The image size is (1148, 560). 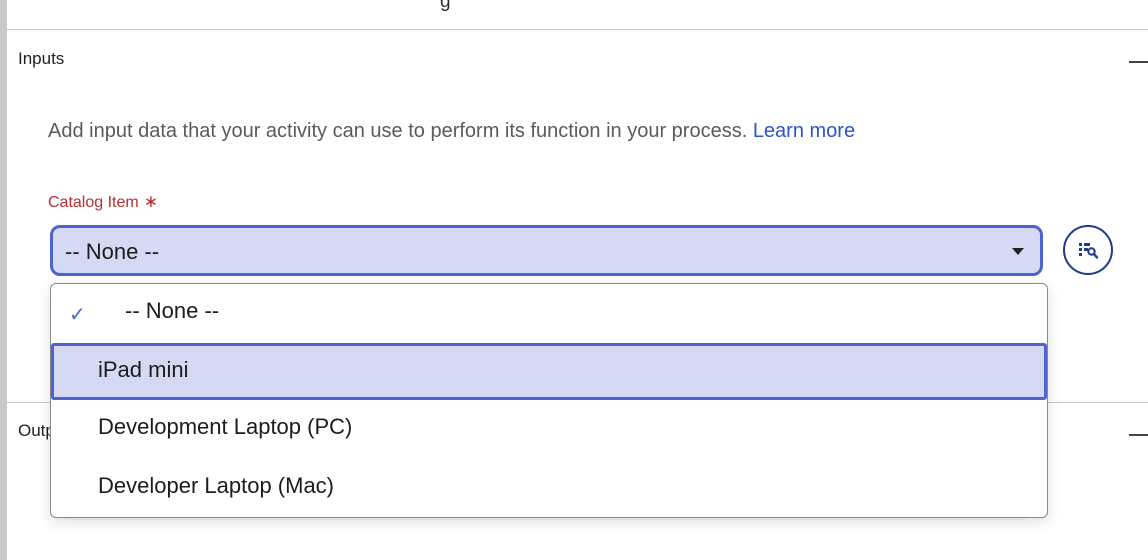 I want to click on checkmark-icon: ✓, so click(x=77, y=315).